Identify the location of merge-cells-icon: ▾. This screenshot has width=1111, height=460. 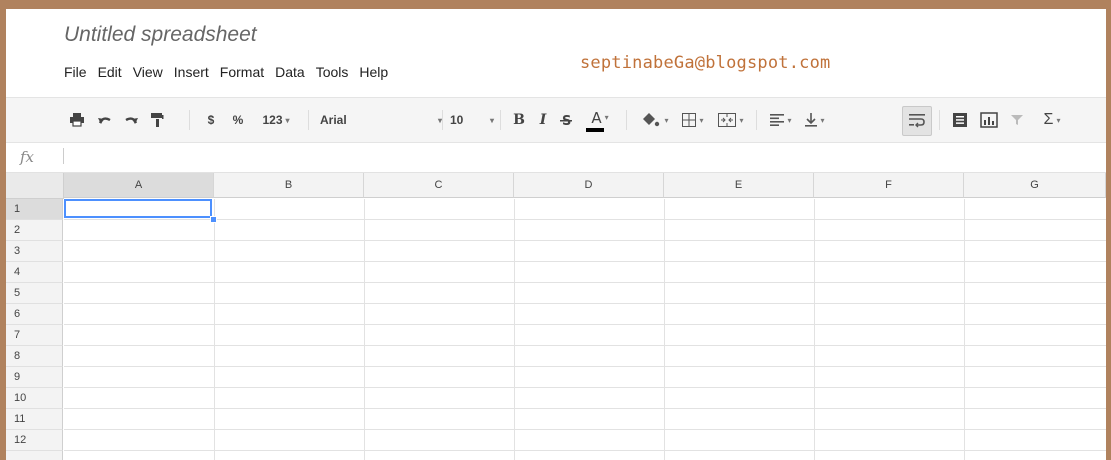
(731, 120).